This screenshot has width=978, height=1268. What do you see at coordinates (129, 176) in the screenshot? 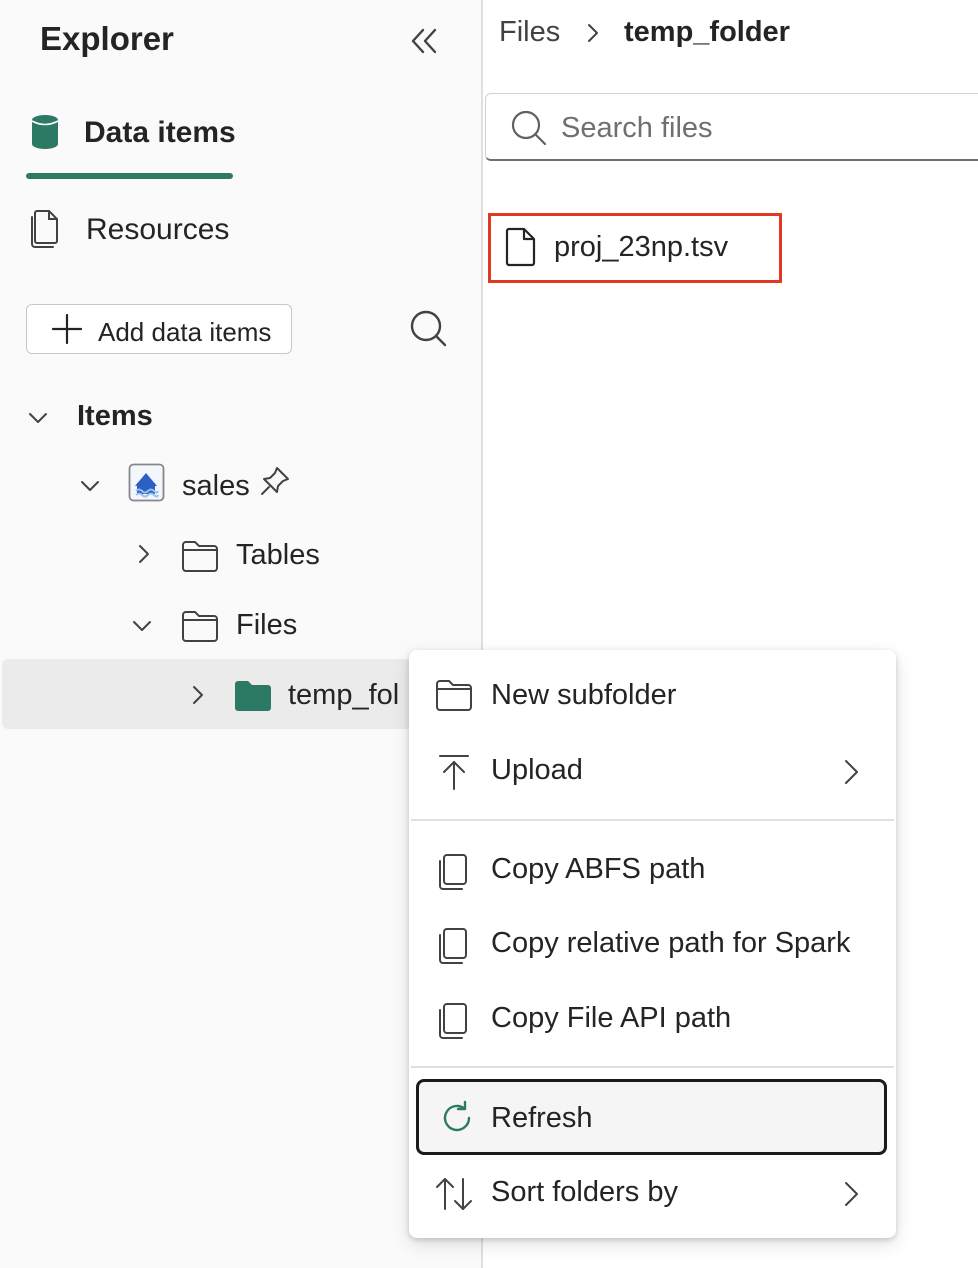
I see `active-tab-indicator` at bounding box center [129, 176].